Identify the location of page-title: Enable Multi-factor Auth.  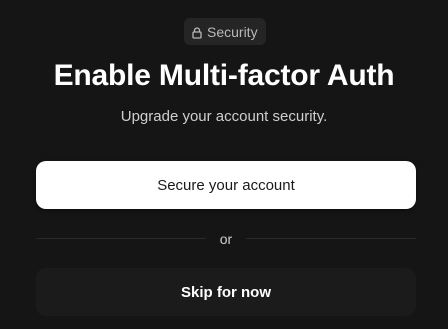
(224, 75).